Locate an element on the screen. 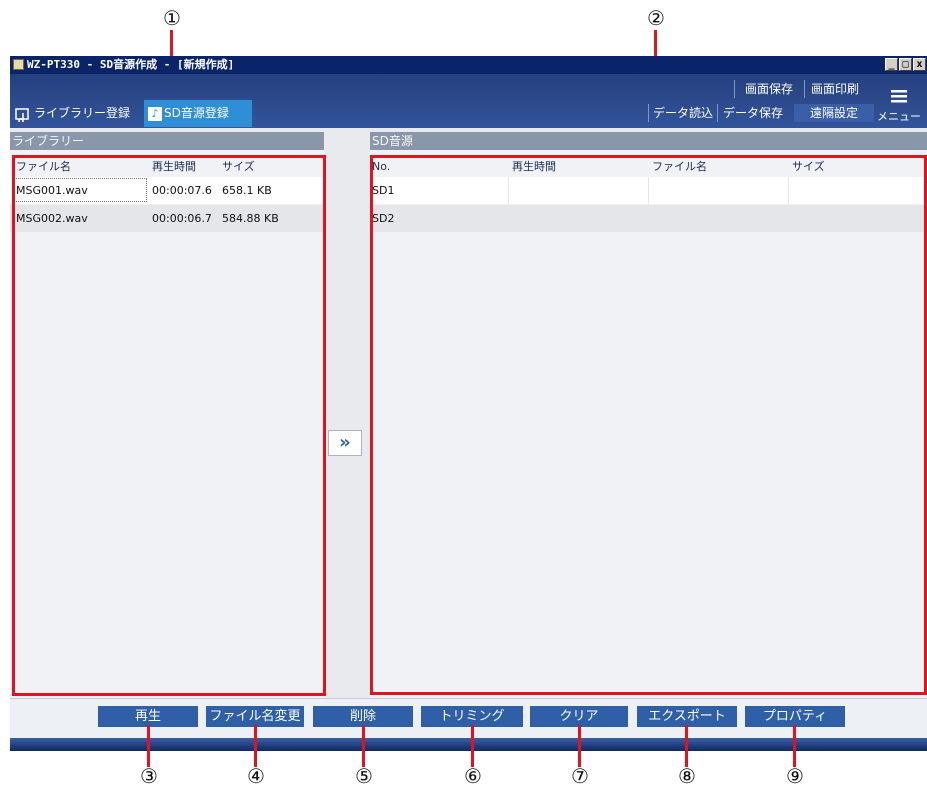 The height and width of the screenshot is (791, 927). callout-2: ② is located at coordinates (656, 18).